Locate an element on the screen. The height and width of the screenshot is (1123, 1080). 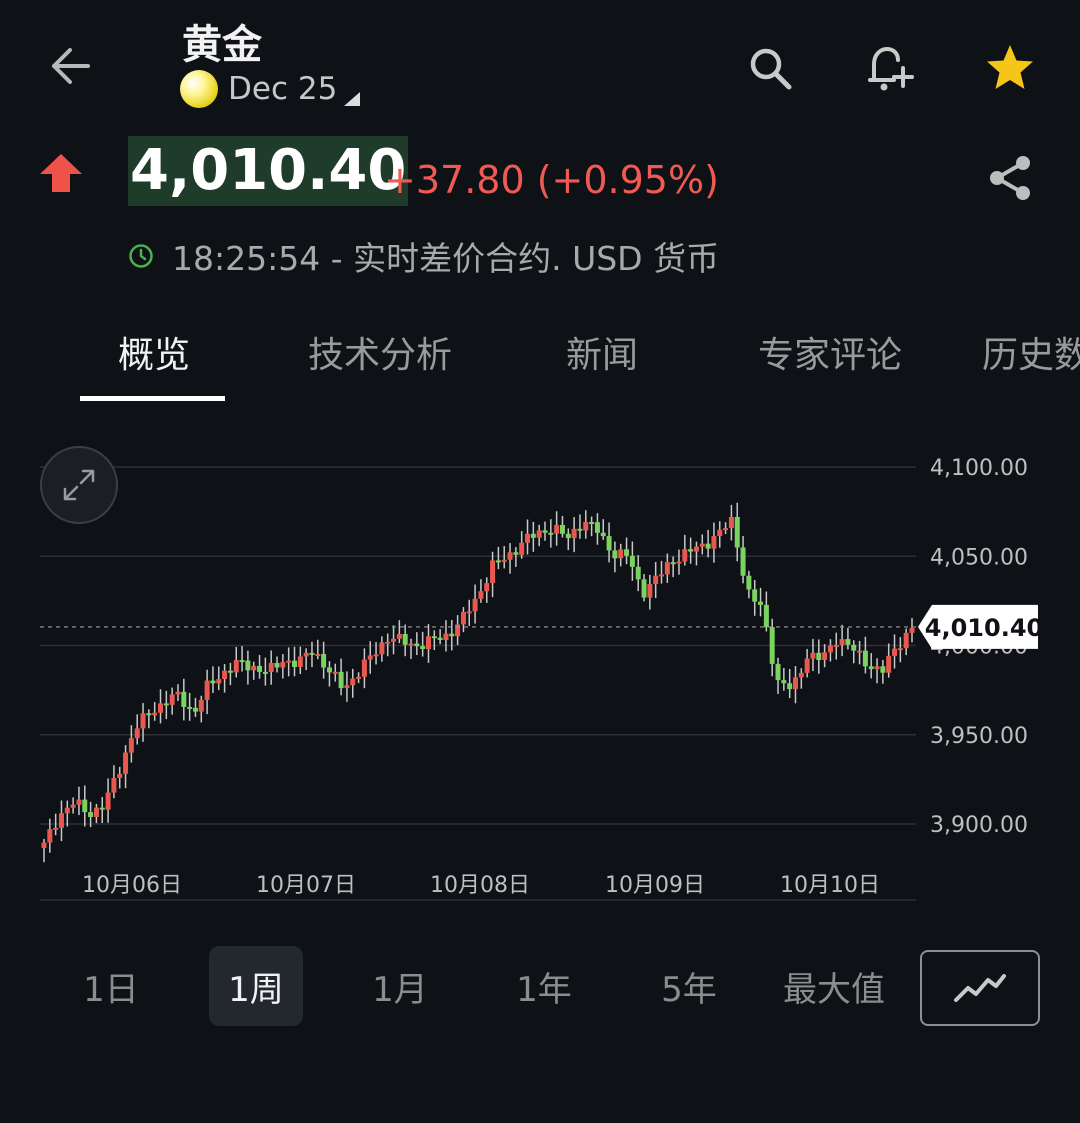
y-tick-label: 4,050.00 is located at coordinates (979, 557).